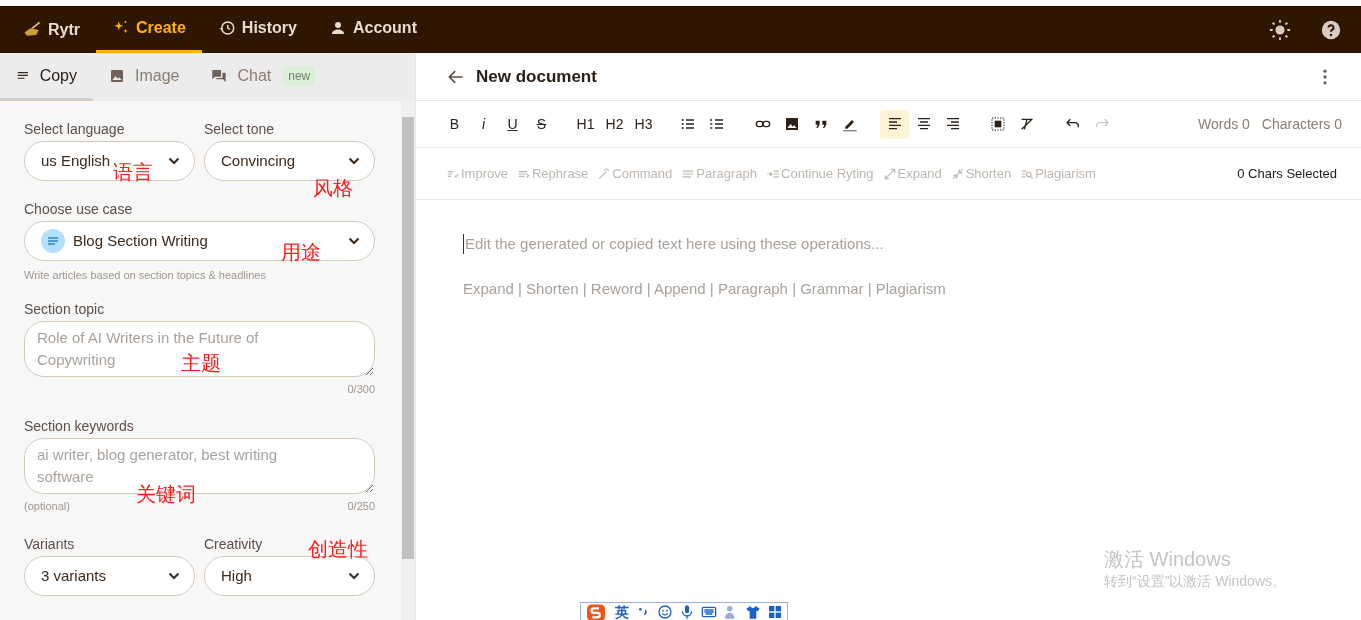  I want to click on annotation-text: 主题, so click(201, 363).